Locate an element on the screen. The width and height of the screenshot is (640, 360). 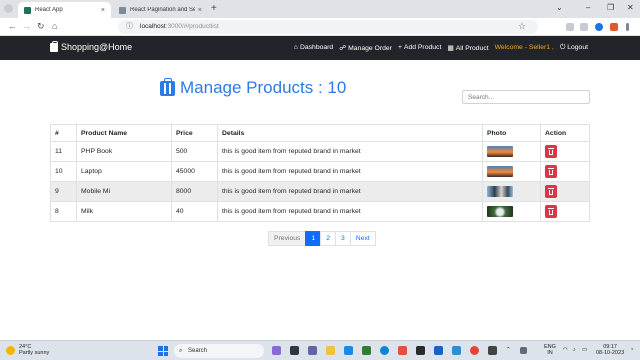
nav-all-product: ▦ All Product is located at coordinates (467, 48).